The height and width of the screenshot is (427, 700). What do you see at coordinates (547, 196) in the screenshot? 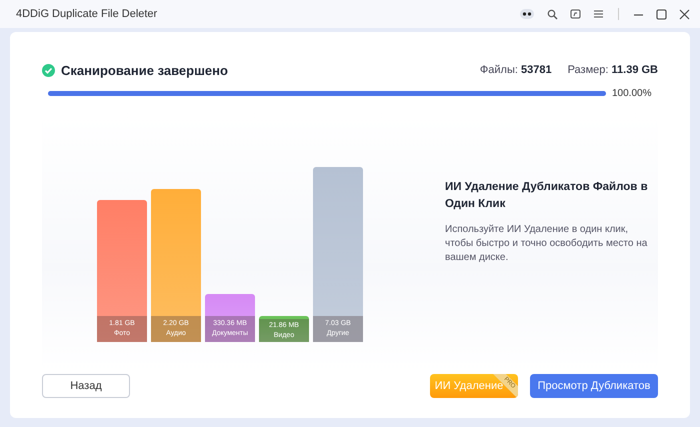
I see `promo-title: ИИ Удаление Дубликатов Файлов в Один Клик` at bounding box center [547, 196].